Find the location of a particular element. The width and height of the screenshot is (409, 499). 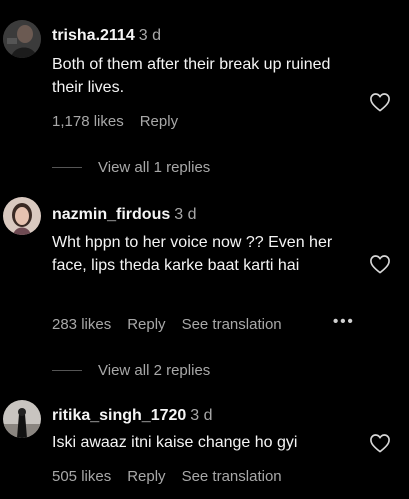

comment-header: trisha.2114 3 d is located at coordinates (106, 36).